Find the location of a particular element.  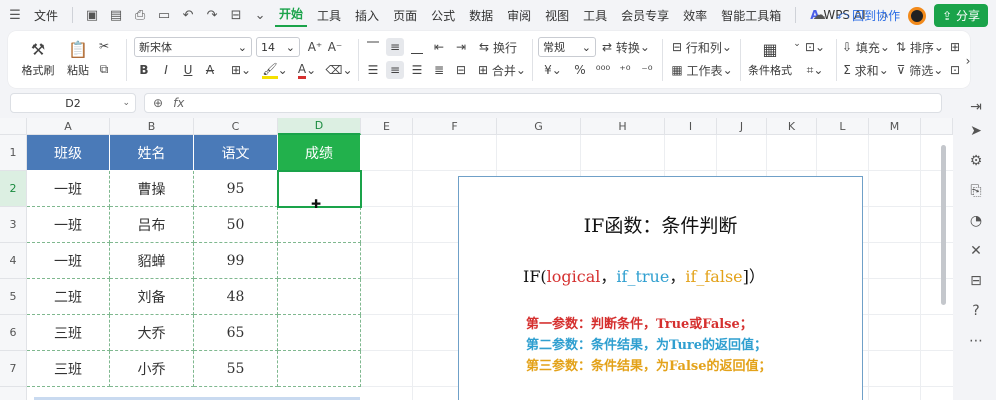

decimal-increase-icon: ⁺⁰ is located at coordinates (625, 70).